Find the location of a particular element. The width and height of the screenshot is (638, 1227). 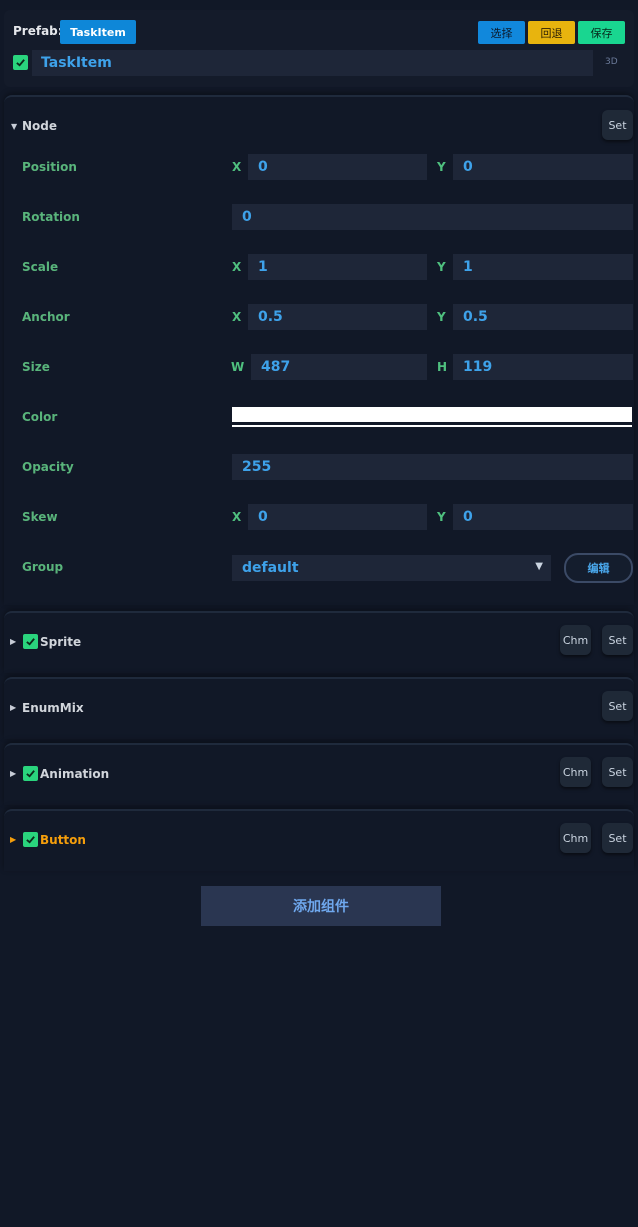

color-alpha-bar is located at coordinates (432, 426).